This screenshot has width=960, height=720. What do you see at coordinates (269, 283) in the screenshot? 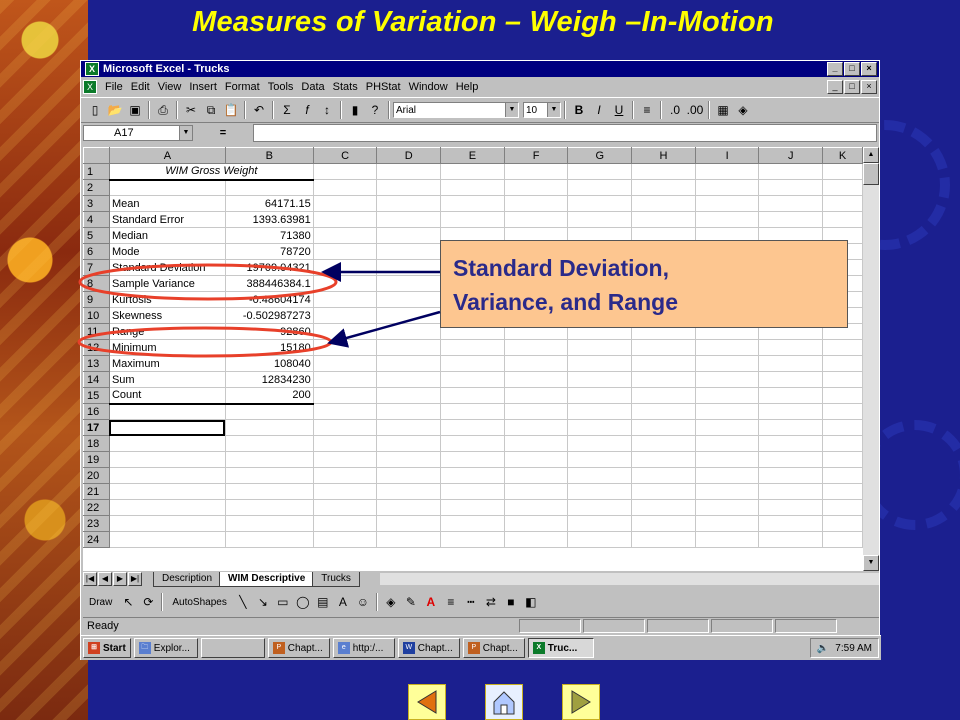
I see `cell-b: 388446384.1` at bounding box center [269, 283].